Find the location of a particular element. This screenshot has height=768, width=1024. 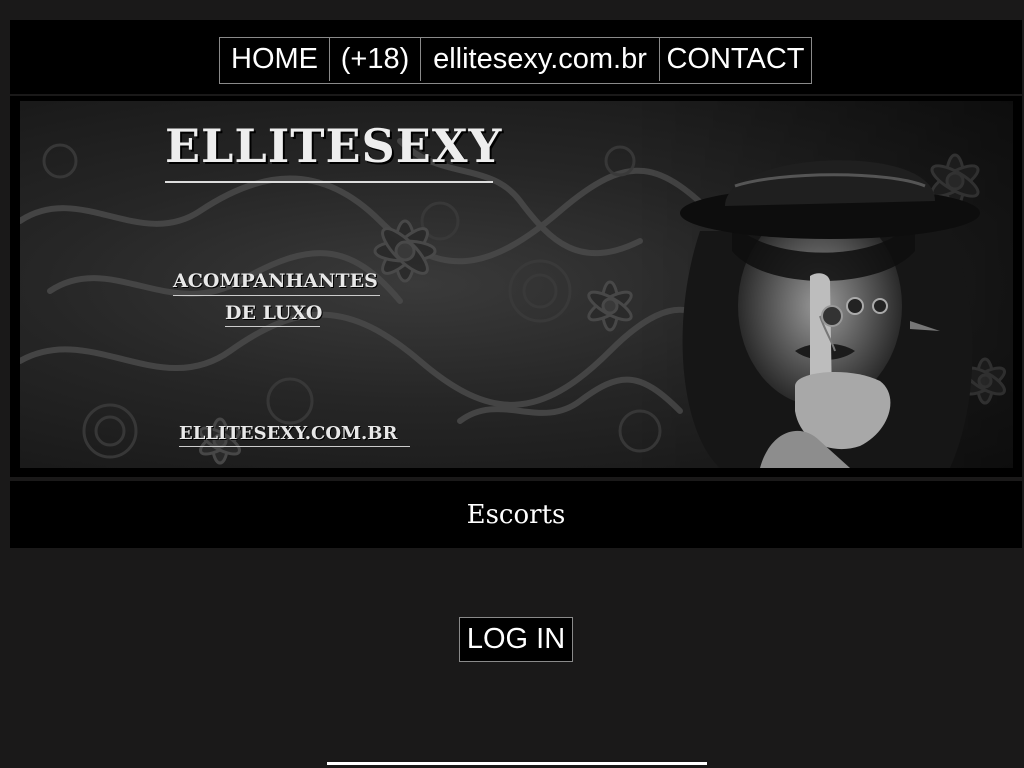

nav-contact-link: CONTACT is located at coordinates (735, 59).